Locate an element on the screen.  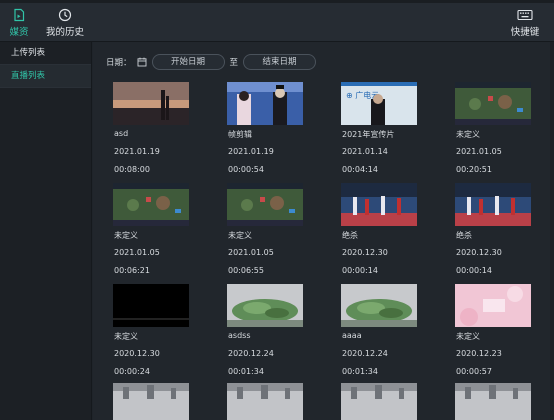
sidebar-item-live-list: 直播列表 is located at coordinates (45, 76).